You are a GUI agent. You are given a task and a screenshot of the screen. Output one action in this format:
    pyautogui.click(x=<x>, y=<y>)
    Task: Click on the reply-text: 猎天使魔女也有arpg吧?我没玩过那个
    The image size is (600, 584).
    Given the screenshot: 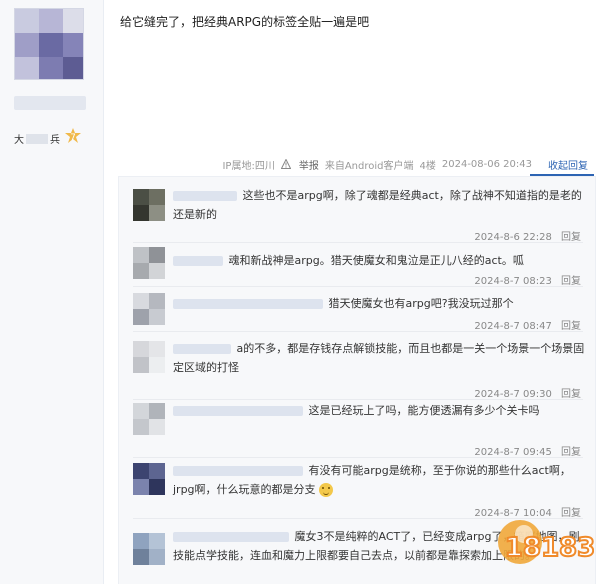 What is the action you would take?
    pyautogui.click(x=379, y=303)
    